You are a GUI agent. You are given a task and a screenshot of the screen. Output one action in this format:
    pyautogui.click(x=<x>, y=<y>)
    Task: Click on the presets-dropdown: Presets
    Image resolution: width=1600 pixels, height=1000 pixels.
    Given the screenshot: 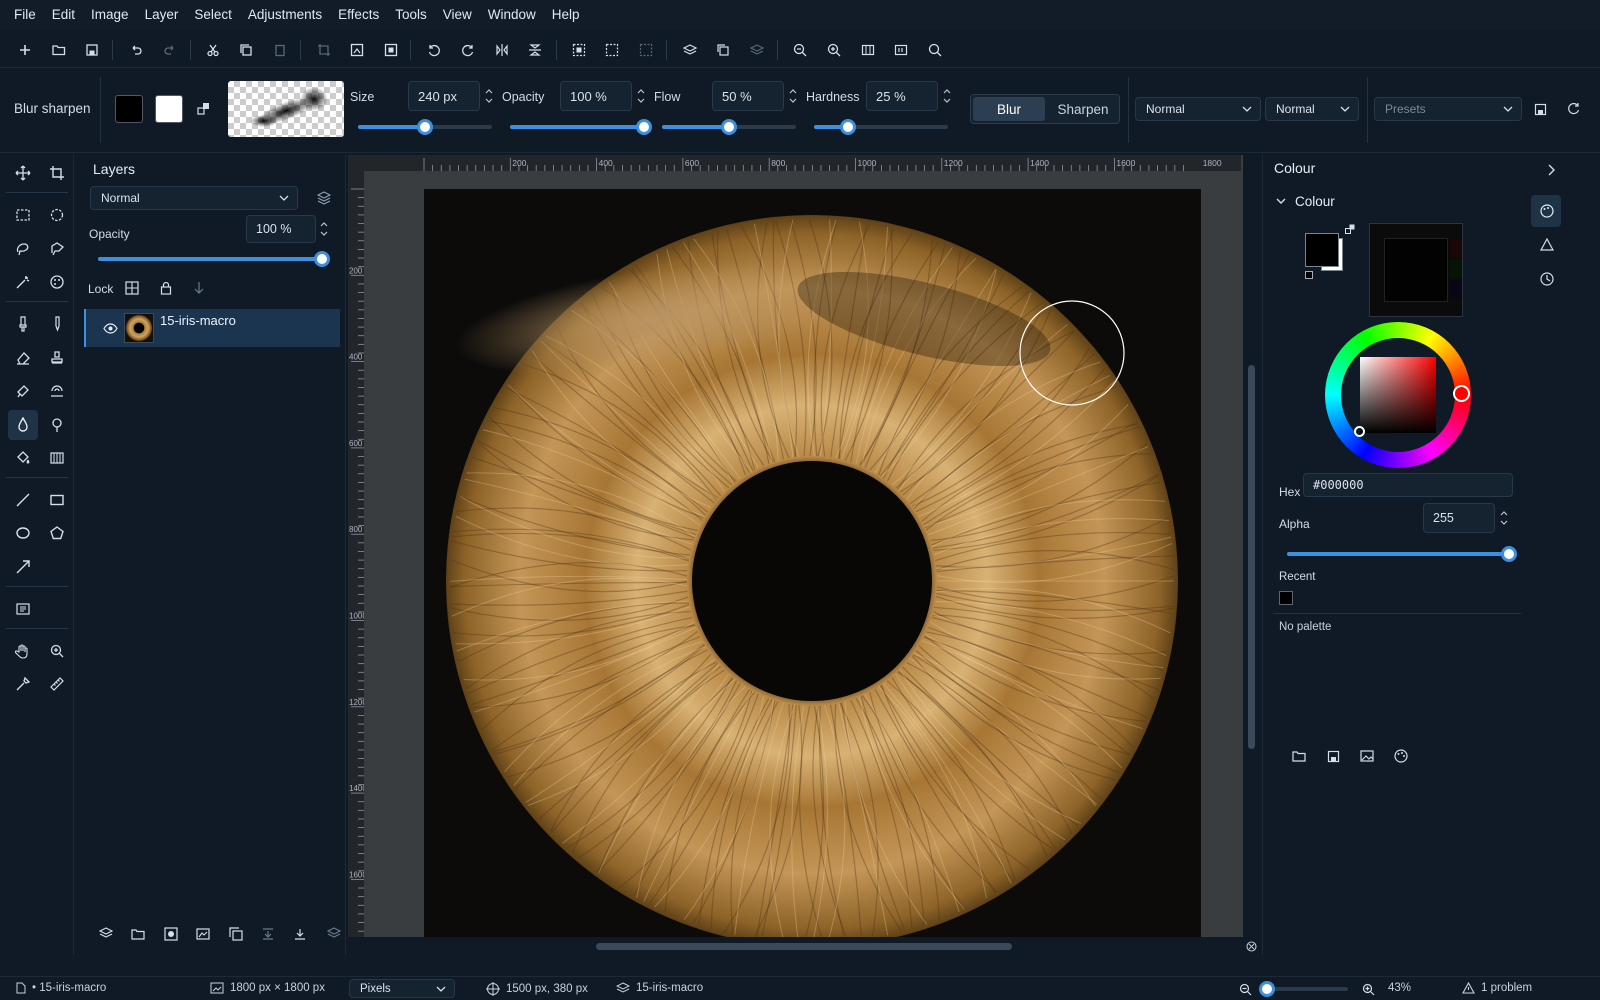 What is the action you would take?
    pyautogui.click(x=1448, y=109)
    